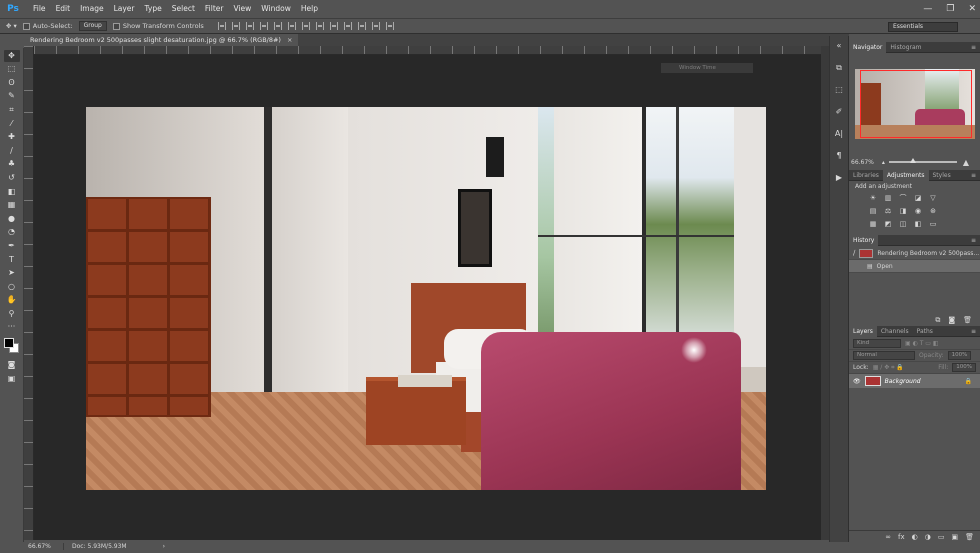 The height and width of the screenshot is (553, 980). Describe the element at coordinates (925, 331) in the screenshot. I see `tab-paths: Paths` at that location.